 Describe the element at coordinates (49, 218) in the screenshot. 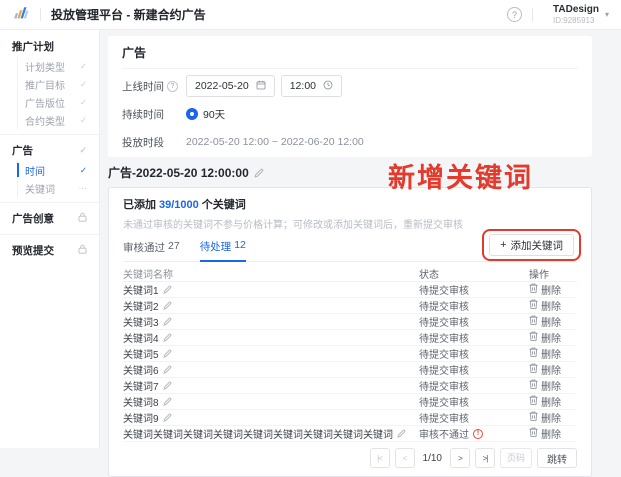

I see `sidebar-section-creative: 广告创意` at that location.